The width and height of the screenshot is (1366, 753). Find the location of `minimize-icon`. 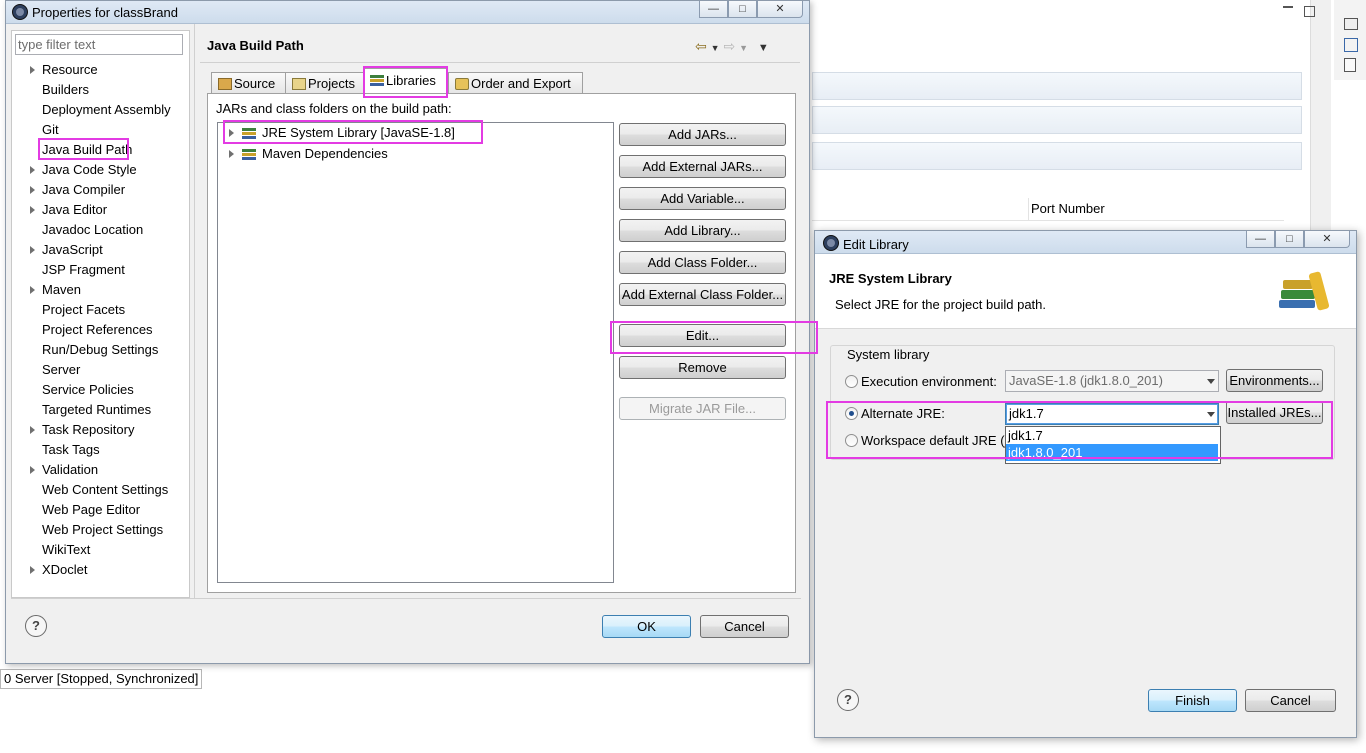

minimize-icon is located at coordinates (1288, 7).